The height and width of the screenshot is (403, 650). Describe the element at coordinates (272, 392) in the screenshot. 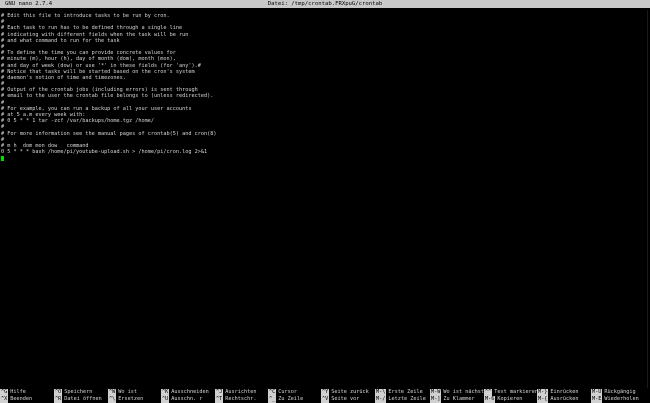

I see `shortcut-key: ^C` at that location.